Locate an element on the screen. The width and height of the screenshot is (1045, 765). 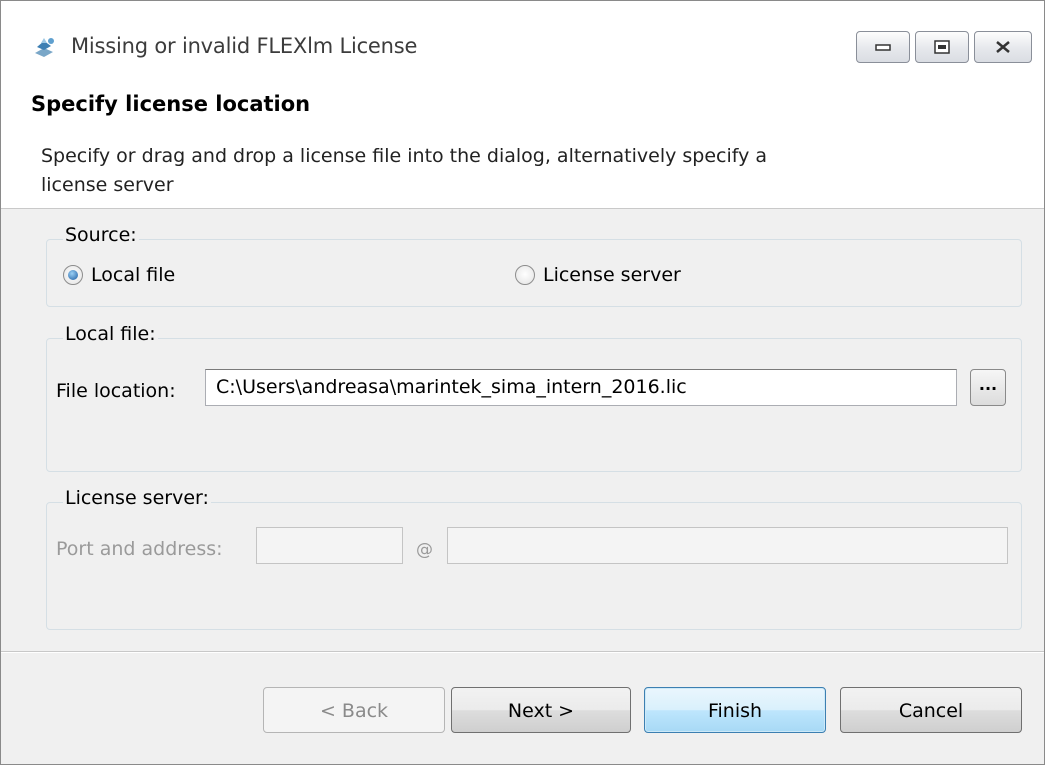
maximize-icon is located at coordinates (942, 47).